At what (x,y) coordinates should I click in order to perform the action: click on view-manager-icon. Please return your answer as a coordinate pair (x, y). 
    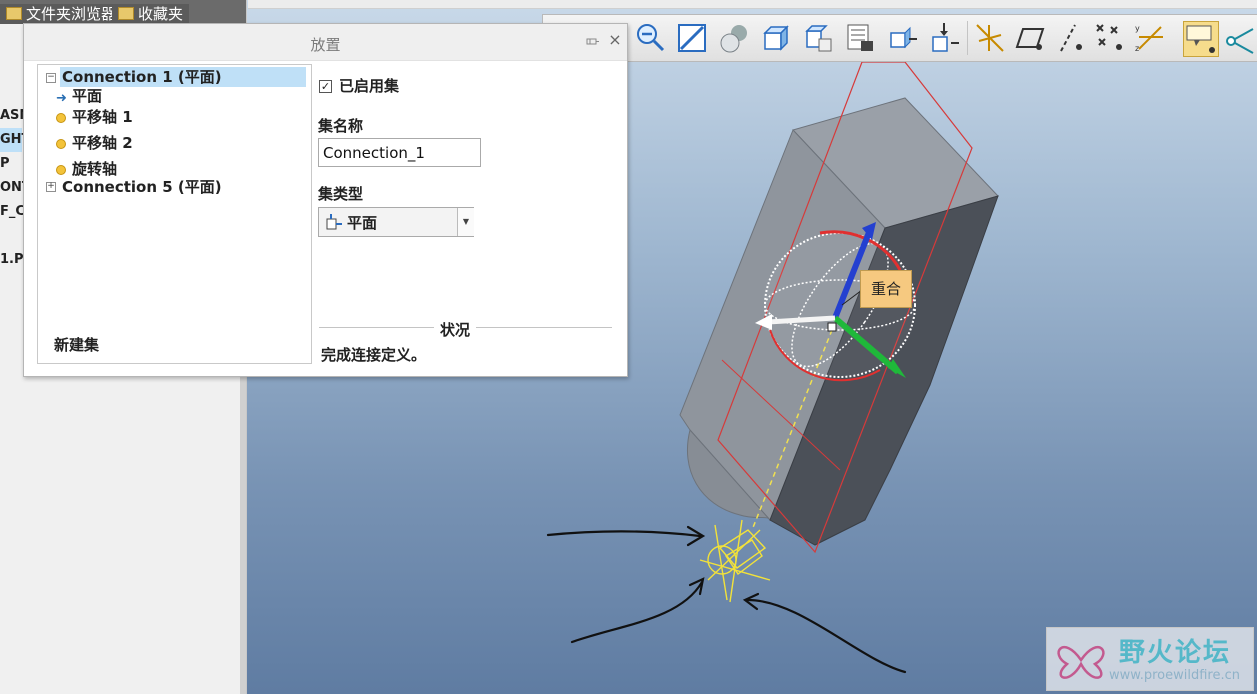
    Looking at the image, I should click on (860, 38).